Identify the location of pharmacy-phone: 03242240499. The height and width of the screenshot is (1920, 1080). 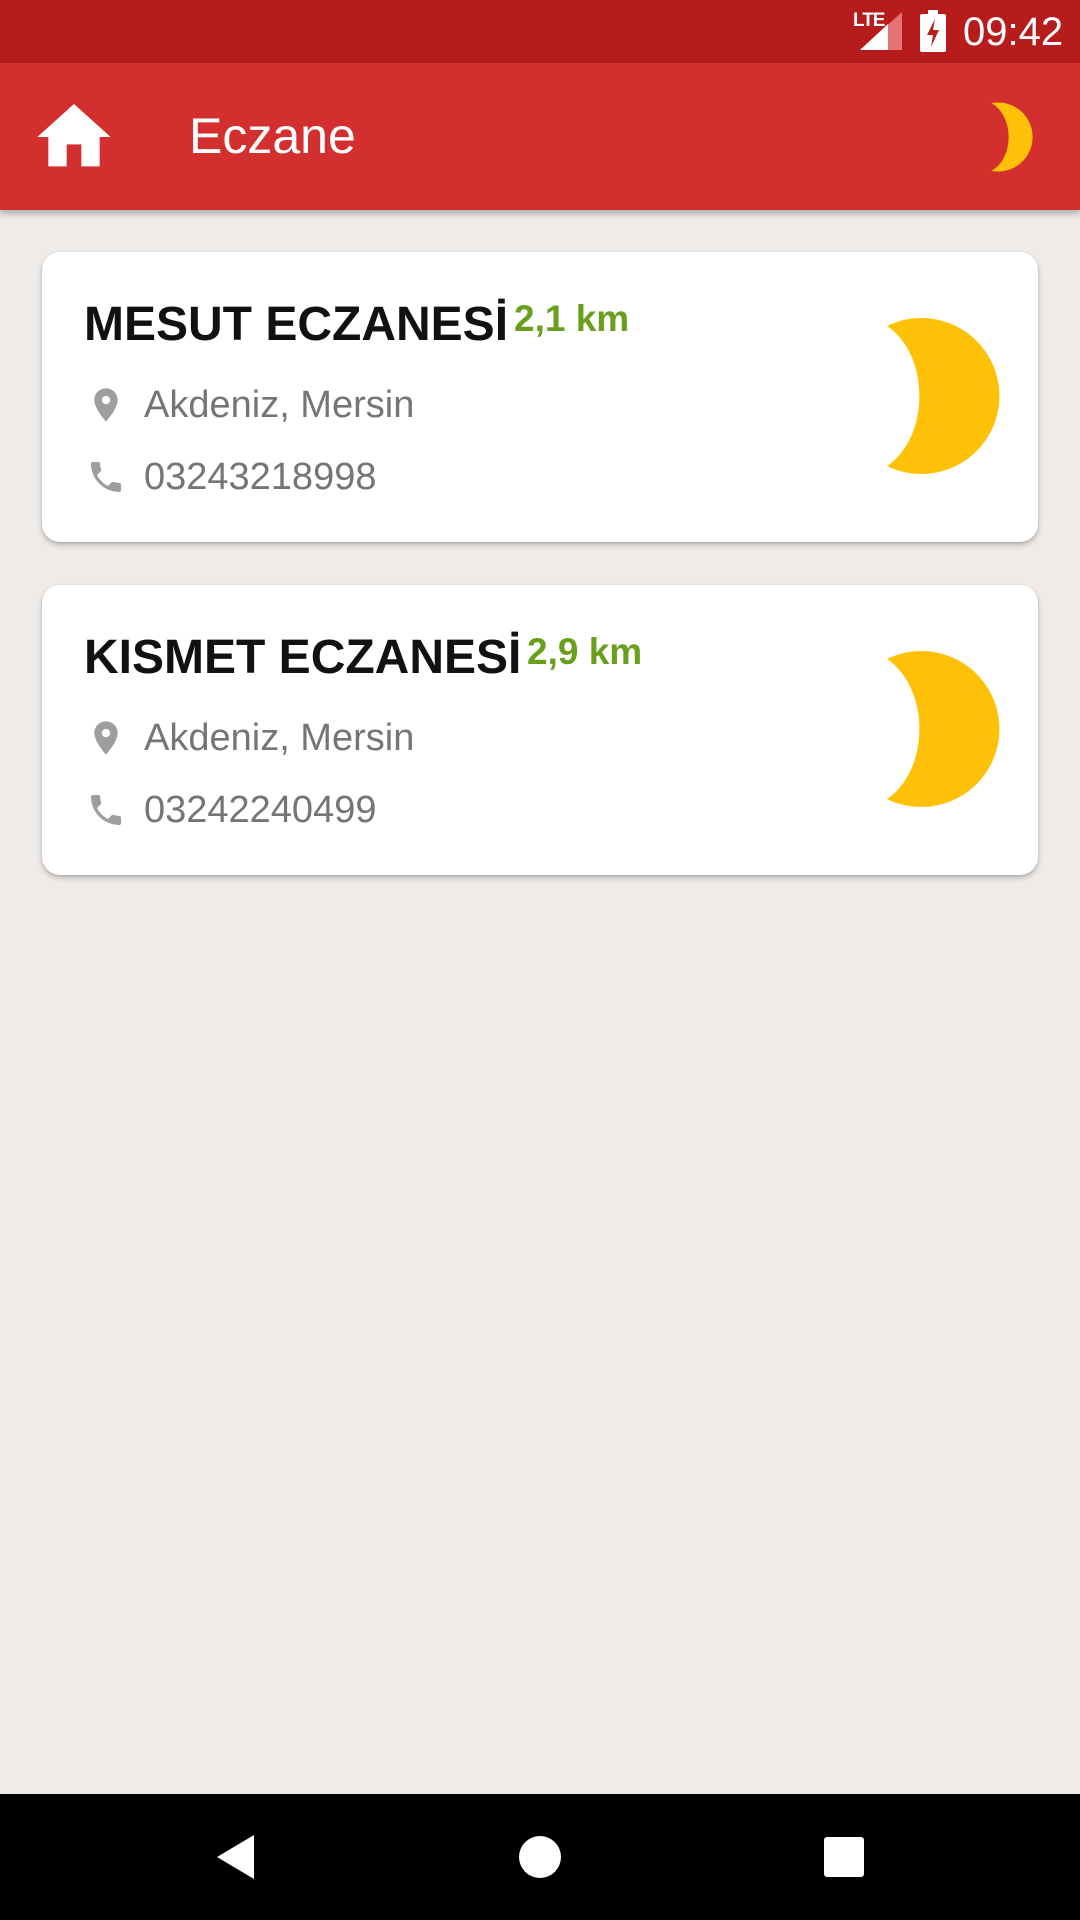
(260, 810).